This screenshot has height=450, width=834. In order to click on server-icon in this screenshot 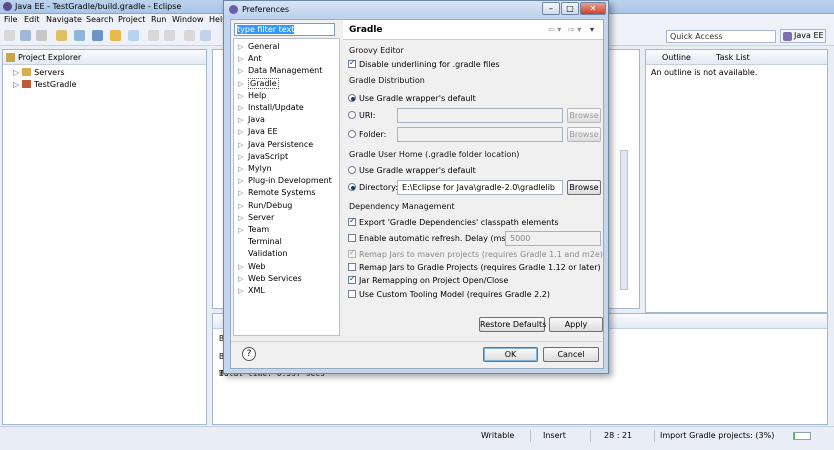, I will do `click(79, 35)`.